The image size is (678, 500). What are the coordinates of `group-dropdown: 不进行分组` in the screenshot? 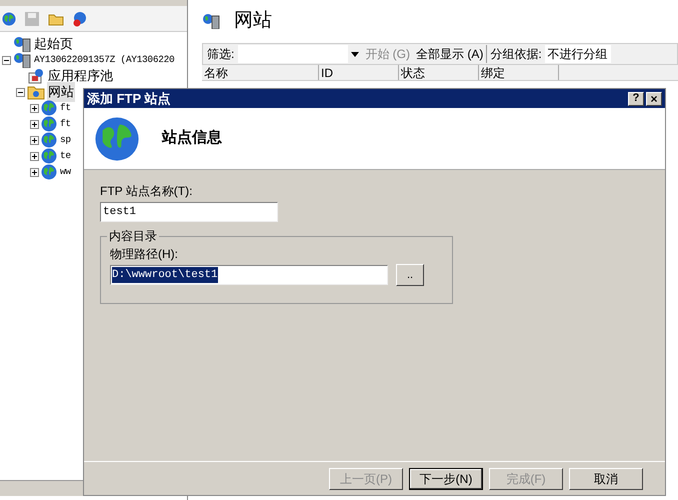 It's located at (577, 54).